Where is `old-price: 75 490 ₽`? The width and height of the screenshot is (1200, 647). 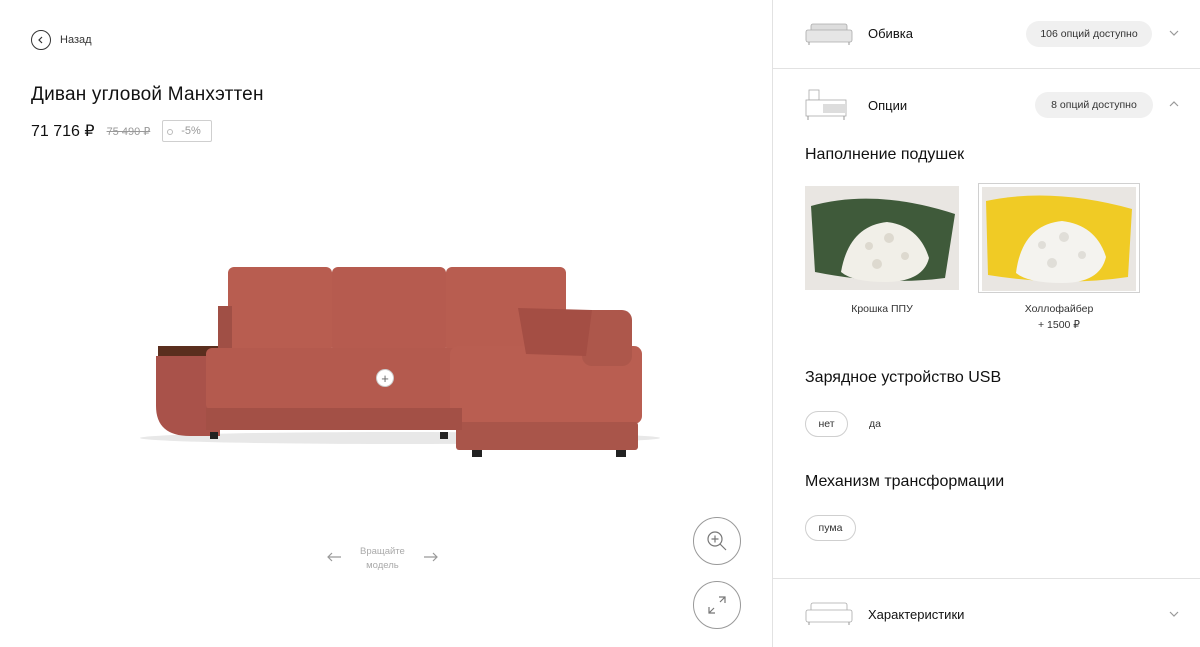 old-price: 75 490 ₽ is located at coordinates (128, 131).